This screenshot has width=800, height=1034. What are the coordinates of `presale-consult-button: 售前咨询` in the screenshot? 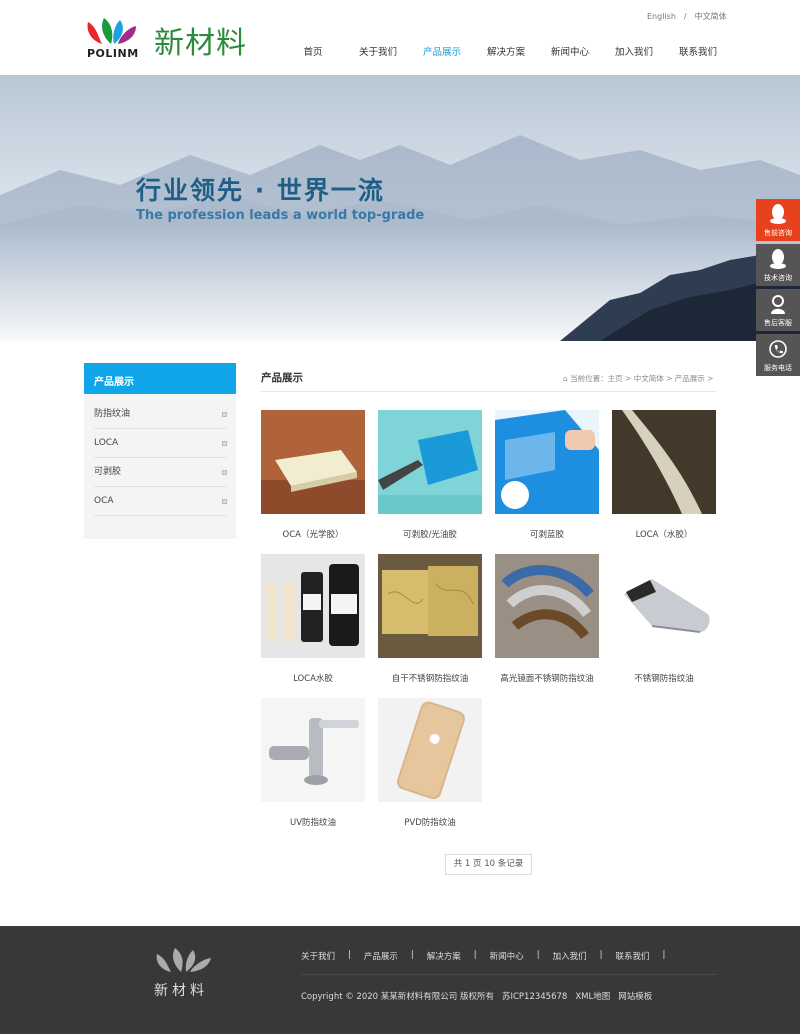 It's located at (778, 220).